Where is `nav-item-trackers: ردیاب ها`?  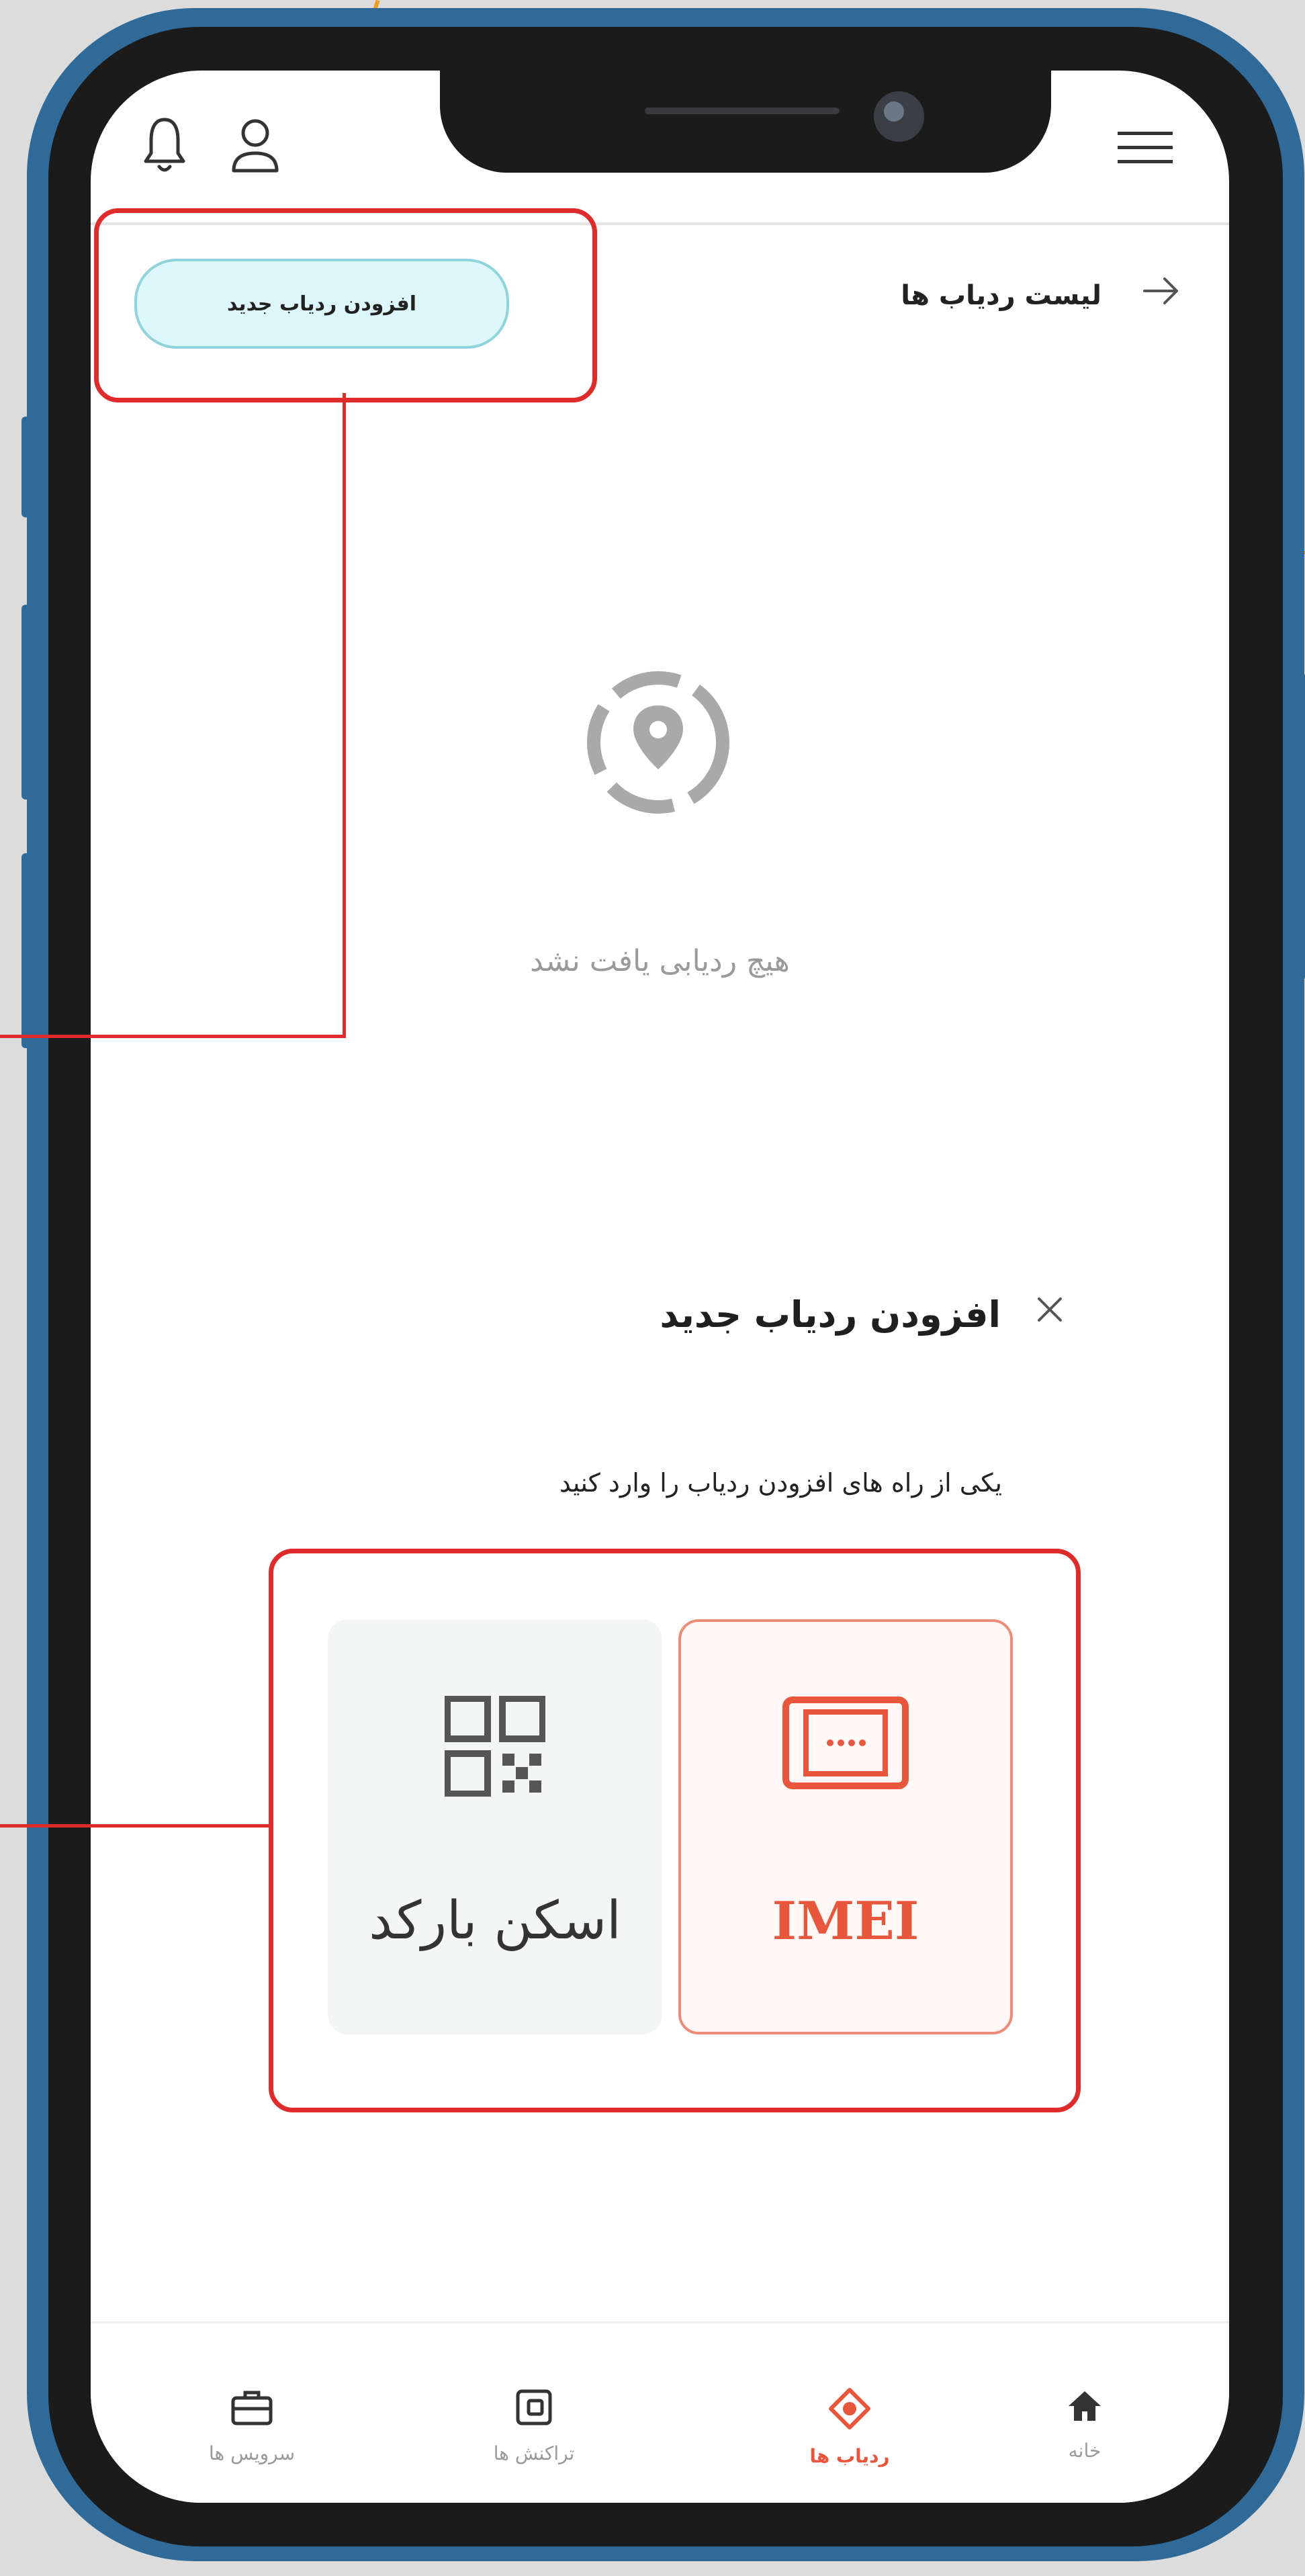 nav-item-trackers: ردیاب ها is located at coordinates (850, 2427).